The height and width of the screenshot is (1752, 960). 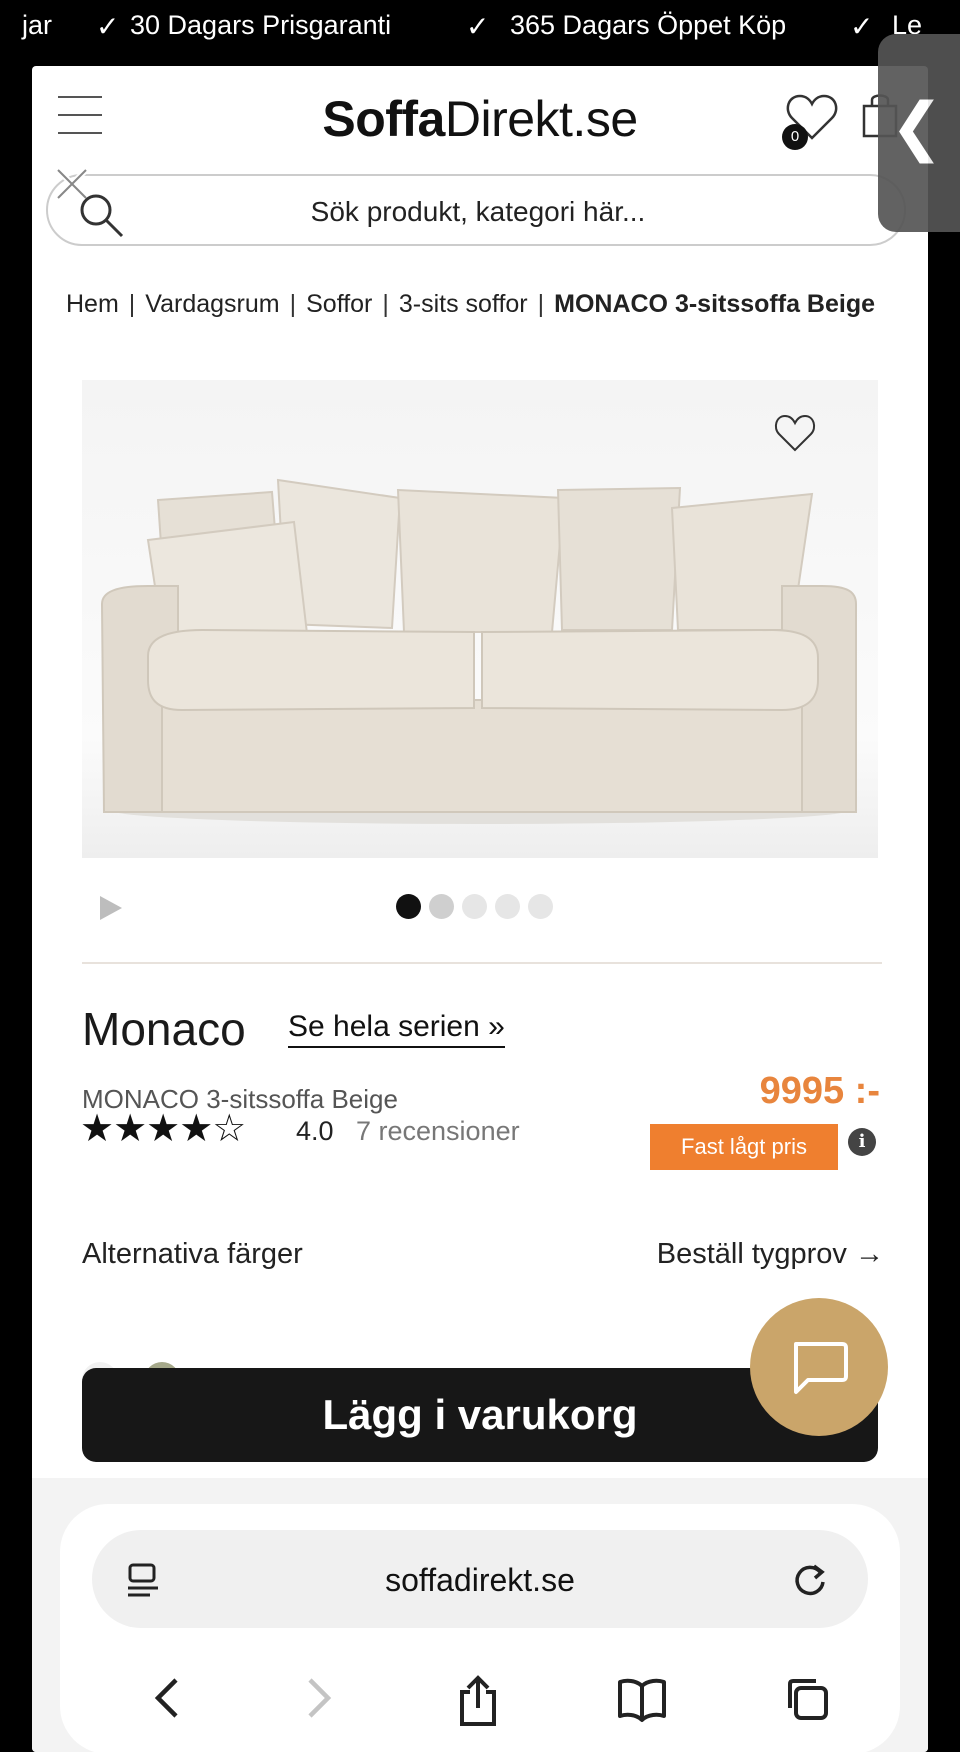 What do you see at coordinates (648, 25) in the screenshot?
I see `ticker-item: 365 Dagars Öppet Köp` at bounding box center [648, 25].